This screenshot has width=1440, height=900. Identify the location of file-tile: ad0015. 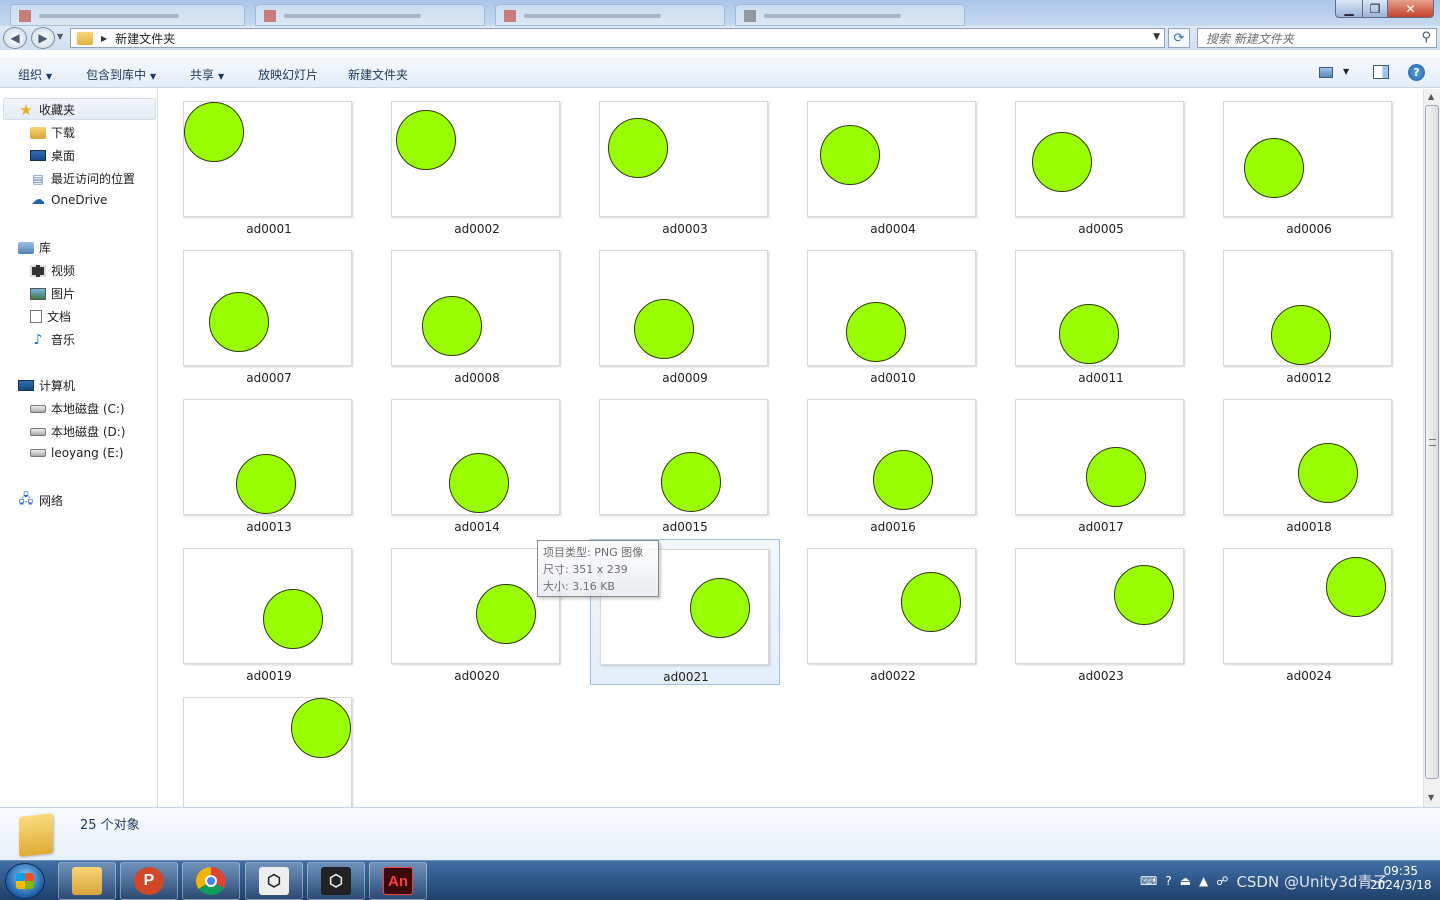
(685, 463).